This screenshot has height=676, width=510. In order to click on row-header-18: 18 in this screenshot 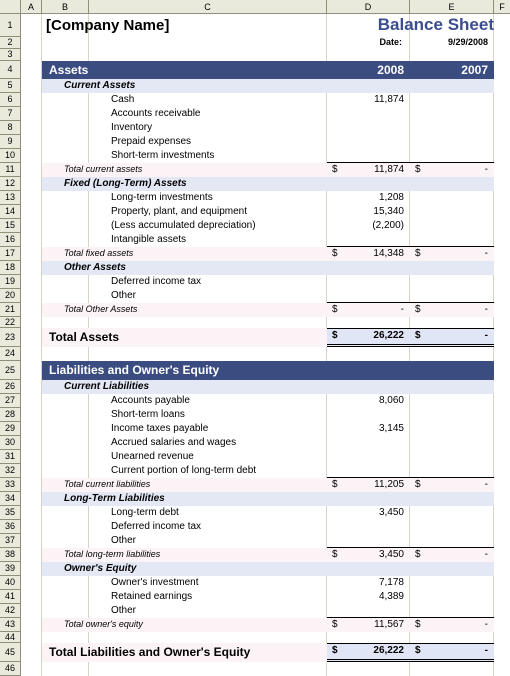, I will do `click(10, 268)`.